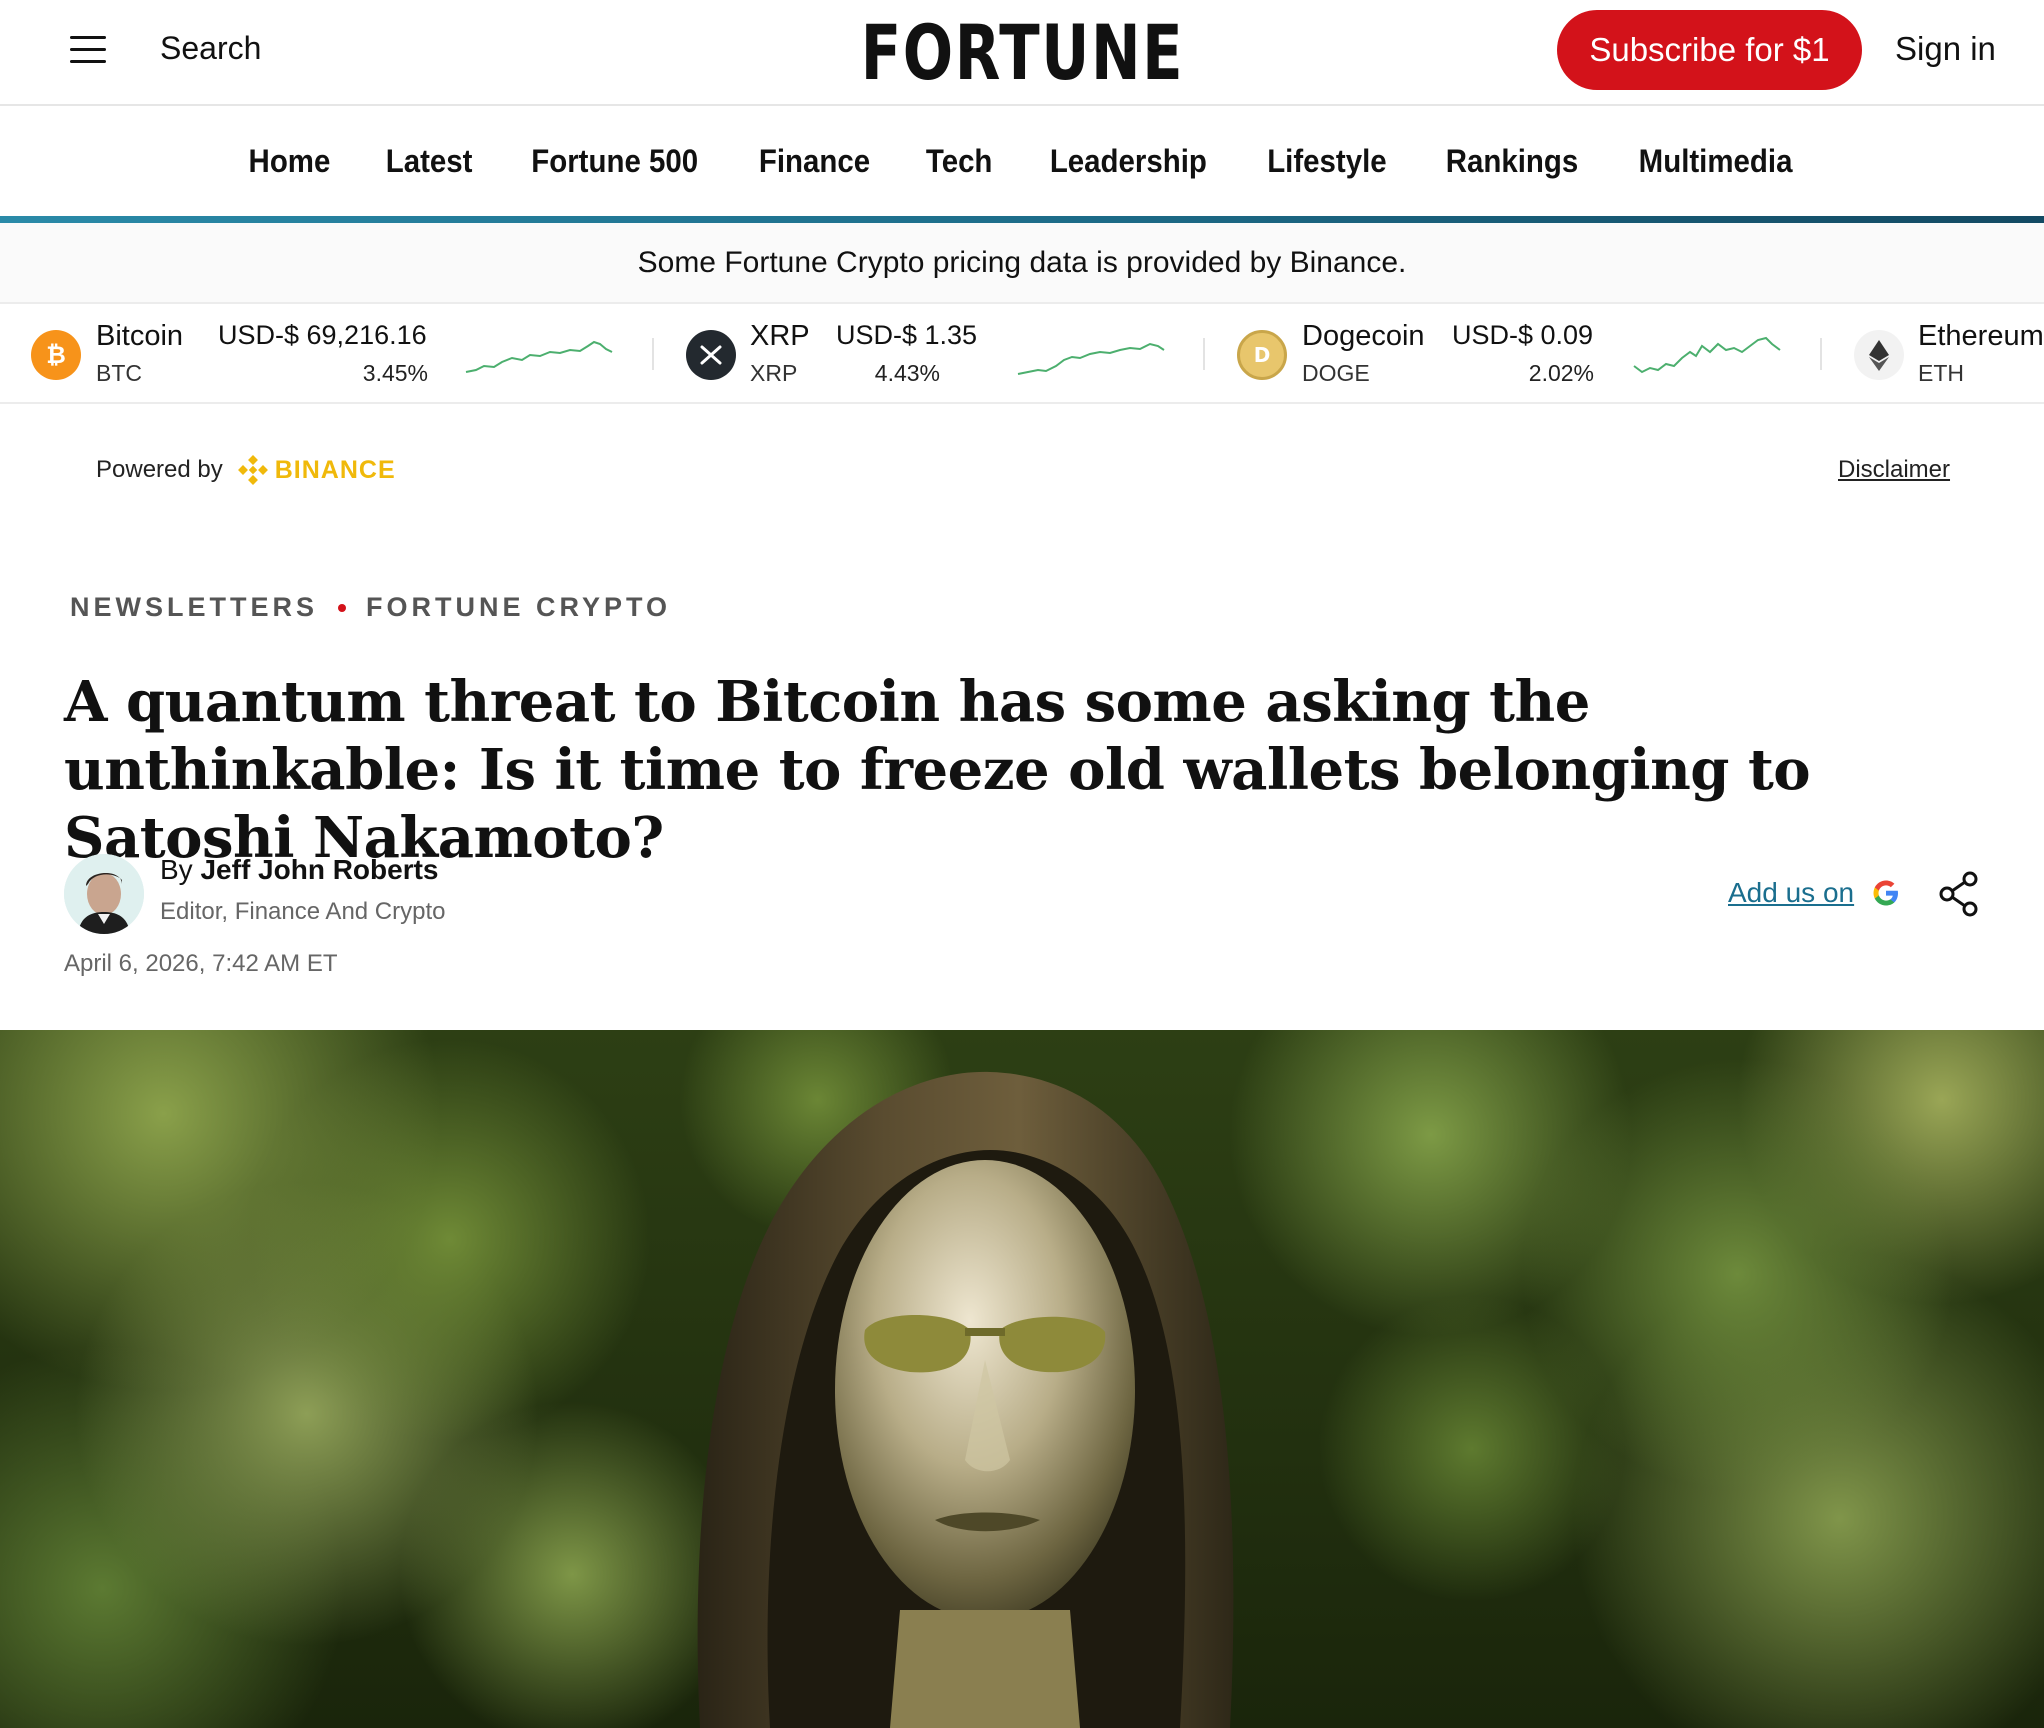 This screenshot has height=1728, width=2044. What do you see at coordinates (1511, 161) in the screenshot?
I see `nav-item-rankings: Rankings` at bounding box center [1511, 161].